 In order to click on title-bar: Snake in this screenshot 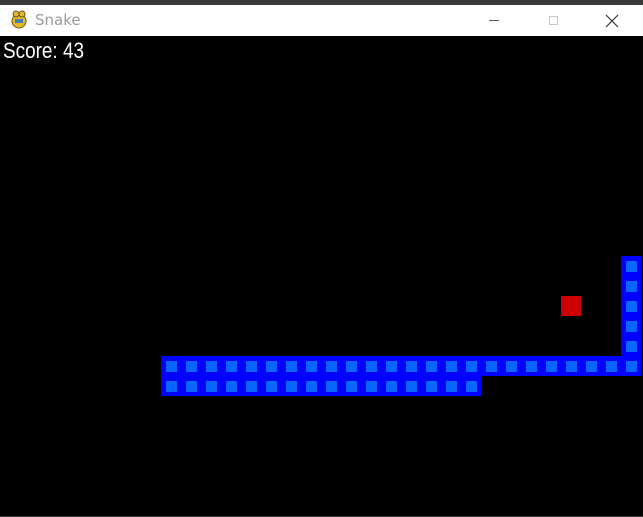, I will do `click(321, 18)`.